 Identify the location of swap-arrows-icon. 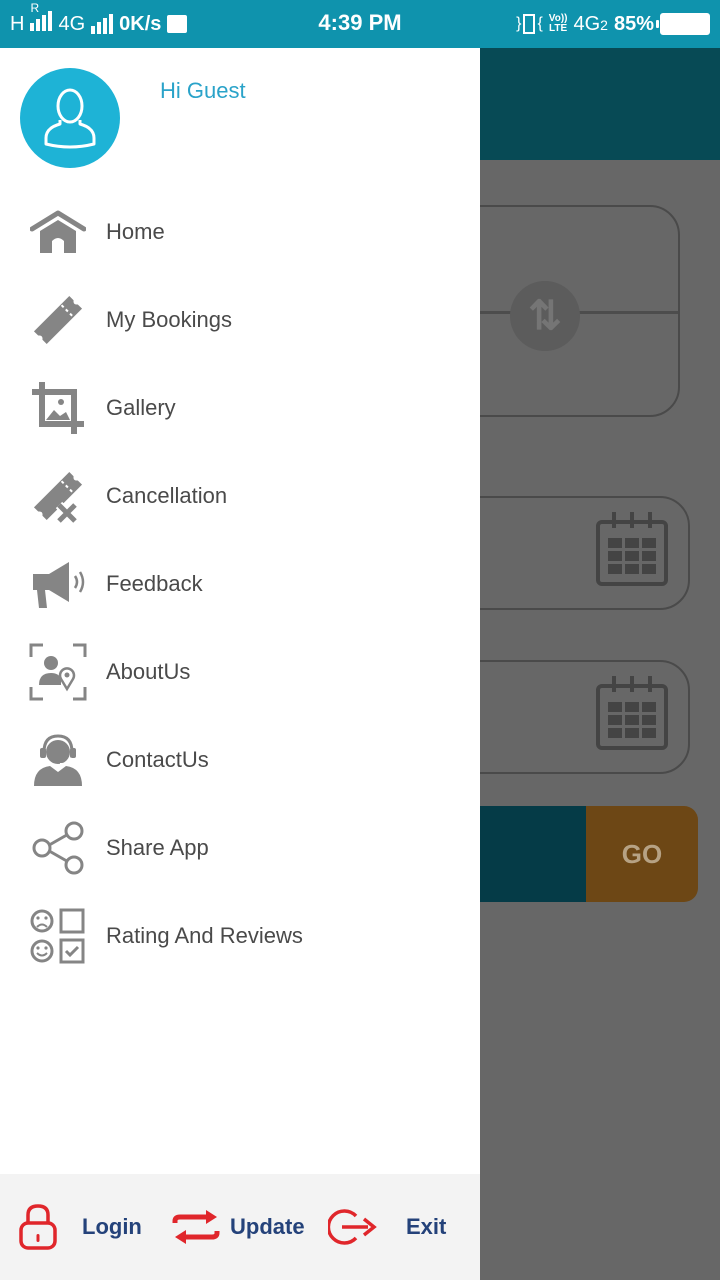
(196, 1227).